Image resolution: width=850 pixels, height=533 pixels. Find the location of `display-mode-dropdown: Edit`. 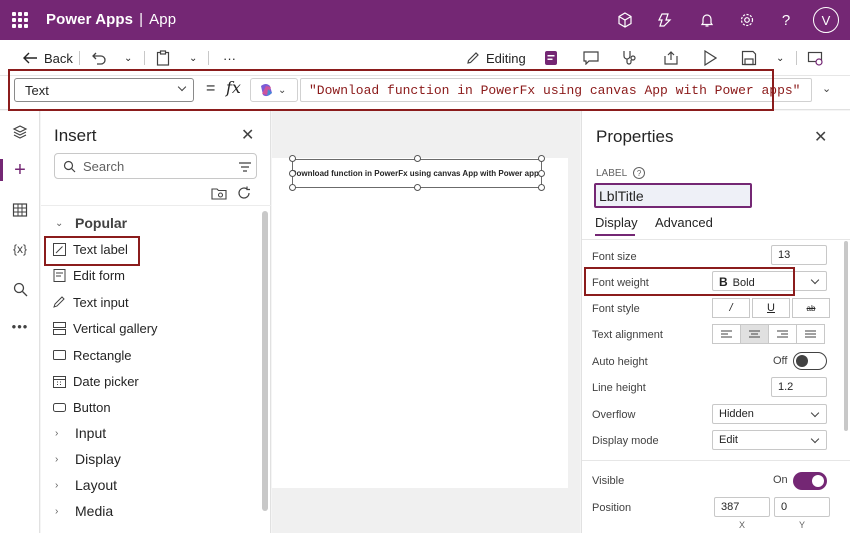

display-mode-dropdown: Edit is located at coordinates (769, 440).